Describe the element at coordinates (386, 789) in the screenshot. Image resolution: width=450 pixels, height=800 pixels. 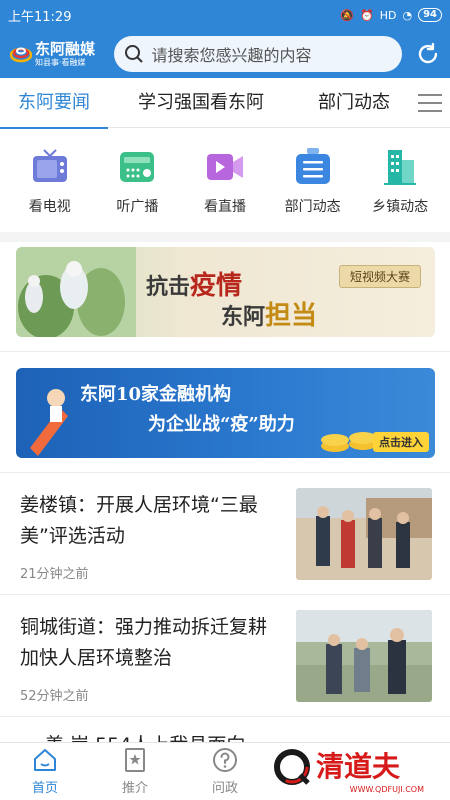
I see `watermark-url: WWW.QDFUJI.COM` at that location.